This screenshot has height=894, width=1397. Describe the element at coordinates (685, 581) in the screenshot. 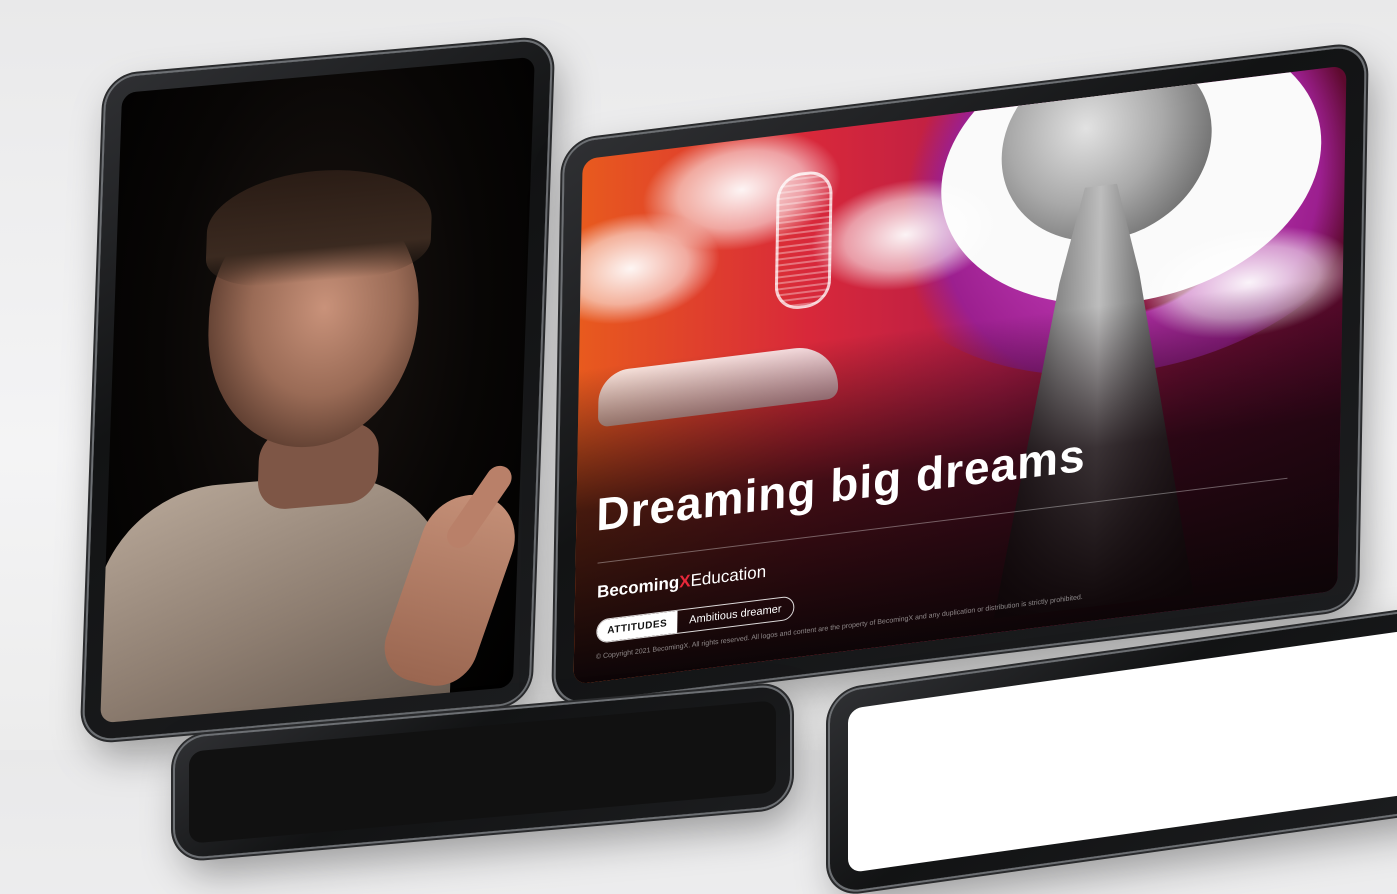

I see `brand-x-mark: X` at that location.